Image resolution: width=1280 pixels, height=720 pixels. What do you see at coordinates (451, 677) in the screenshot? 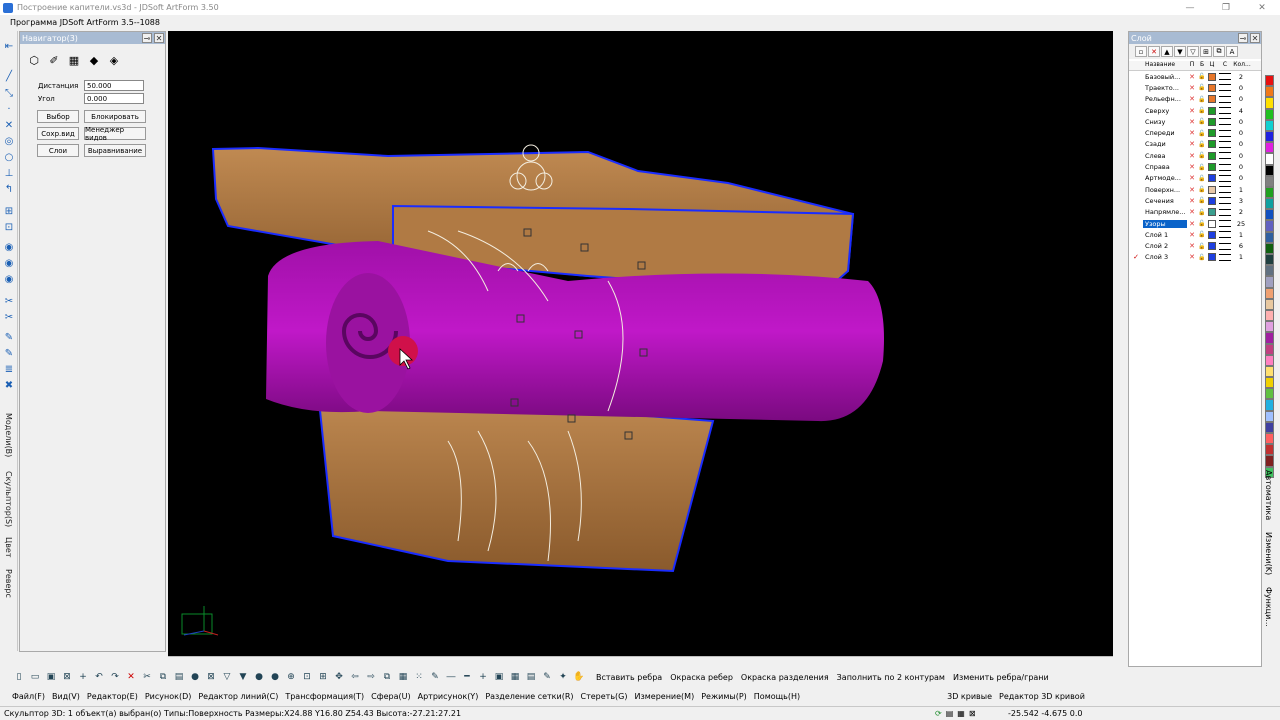
I see `line-style-icon: ―` at bounding box center [451, 677].